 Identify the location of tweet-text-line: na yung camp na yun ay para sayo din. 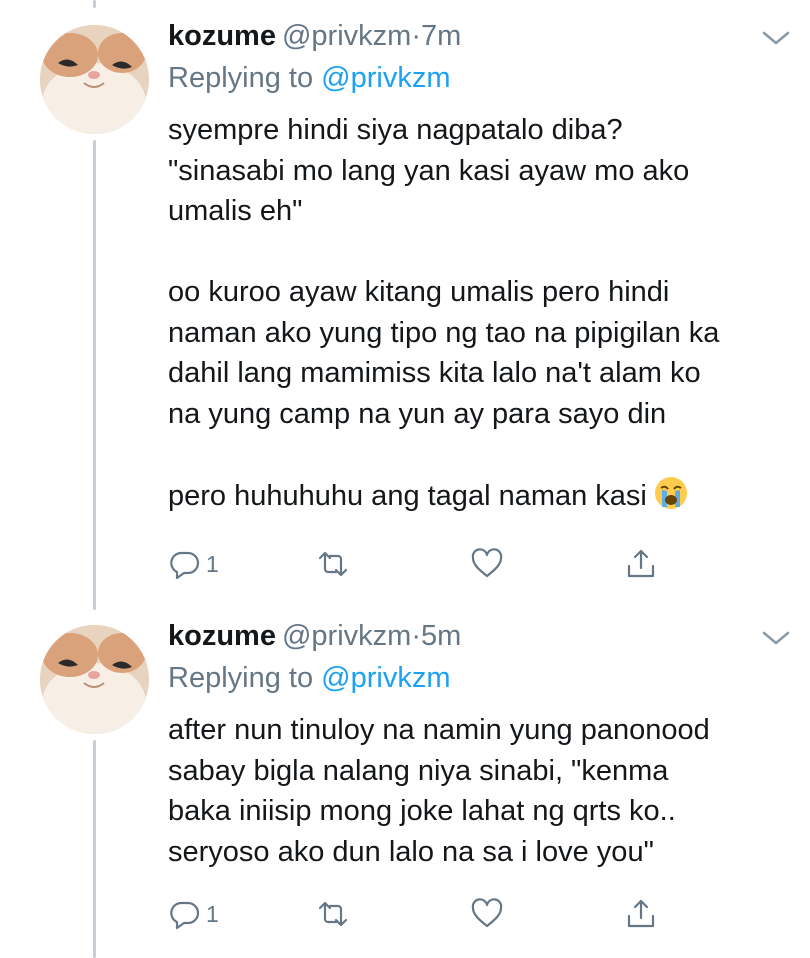
(417, 413).